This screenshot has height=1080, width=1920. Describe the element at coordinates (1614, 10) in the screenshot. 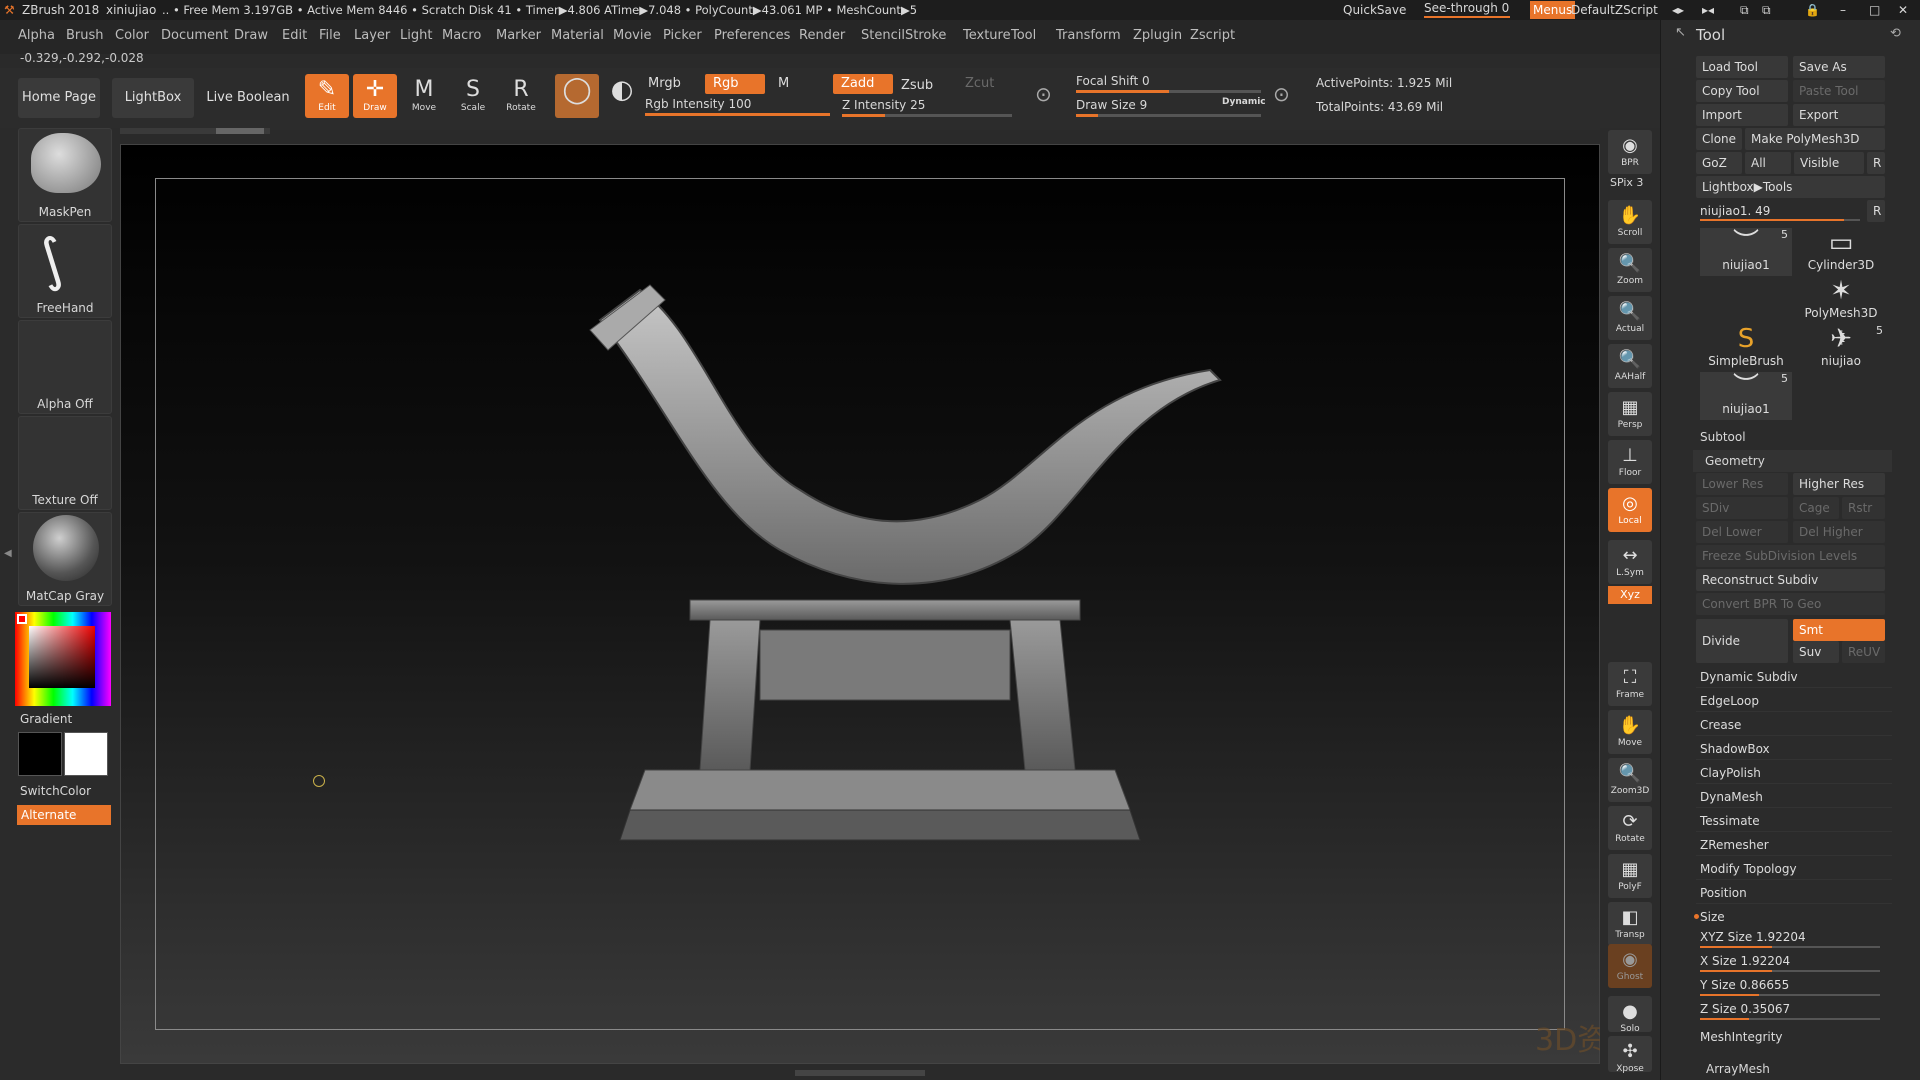

I see `default-zscript-button: DefaultZScript` at that location.